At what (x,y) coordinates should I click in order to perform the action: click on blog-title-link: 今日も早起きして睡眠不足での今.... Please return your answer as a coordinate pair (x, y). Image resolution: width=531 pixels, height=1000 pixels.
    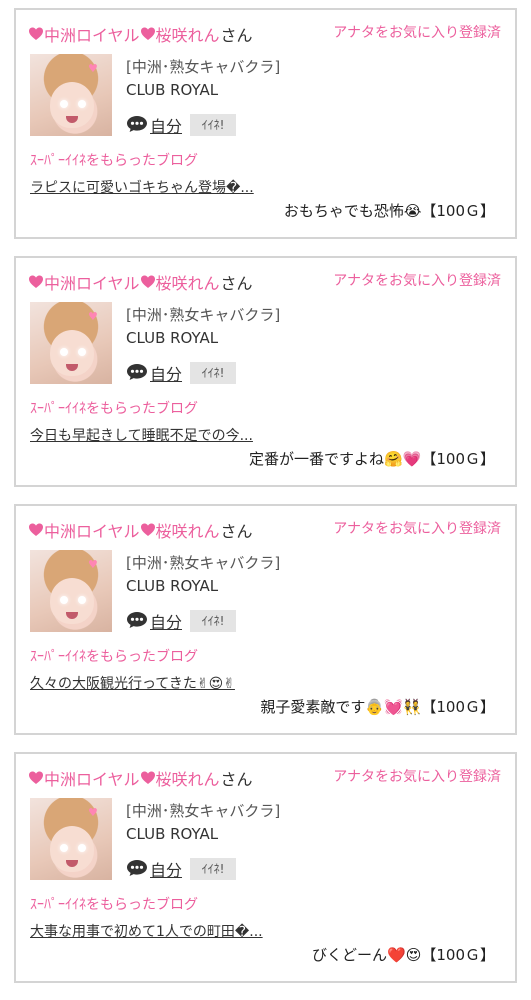
    Looking at the image, I should click on (141, 435).